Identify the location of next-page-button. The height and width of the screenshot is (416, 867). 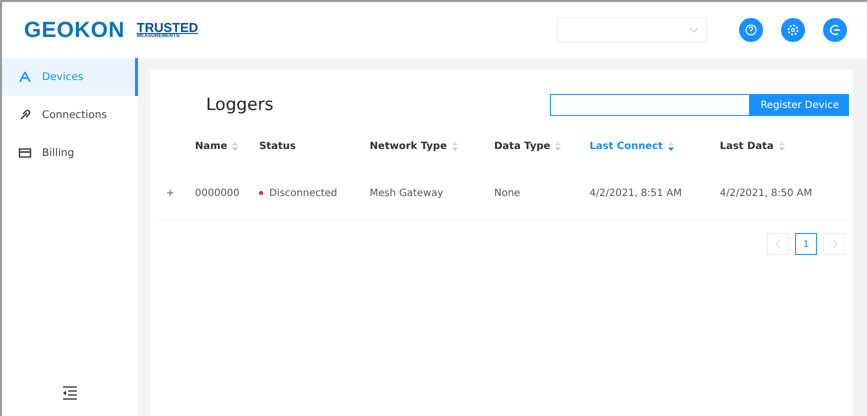
(834, 244).